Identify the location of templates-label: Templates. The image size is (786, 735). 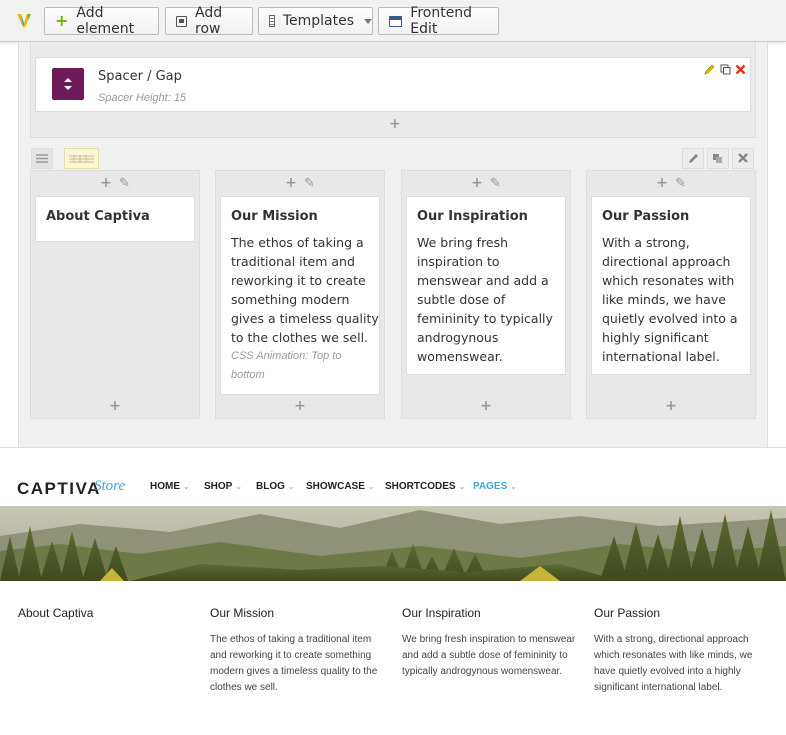
(318, 21).